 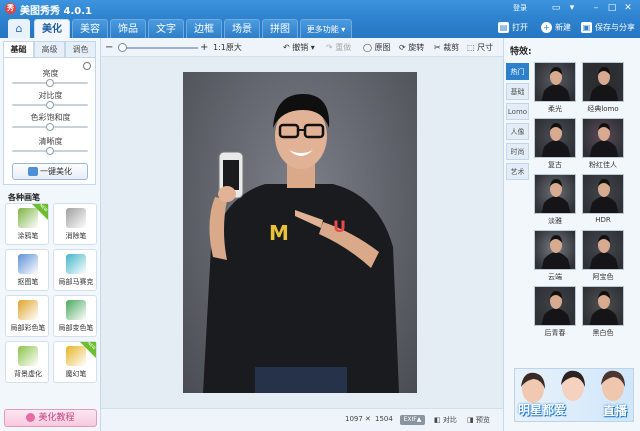 What do you see at coordinates (521, 52) in the screenshot?
I see `effects-title: 特效:` at bounding box center [521, 52].